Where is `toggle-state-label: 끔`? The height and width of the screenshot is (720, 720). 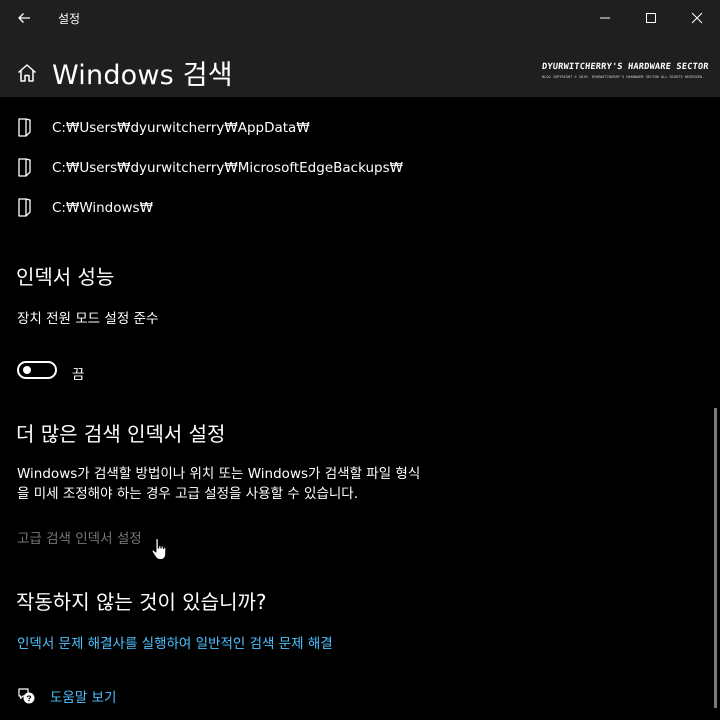
toggle-state-label: 끔 is located at coordinates (78, 375).